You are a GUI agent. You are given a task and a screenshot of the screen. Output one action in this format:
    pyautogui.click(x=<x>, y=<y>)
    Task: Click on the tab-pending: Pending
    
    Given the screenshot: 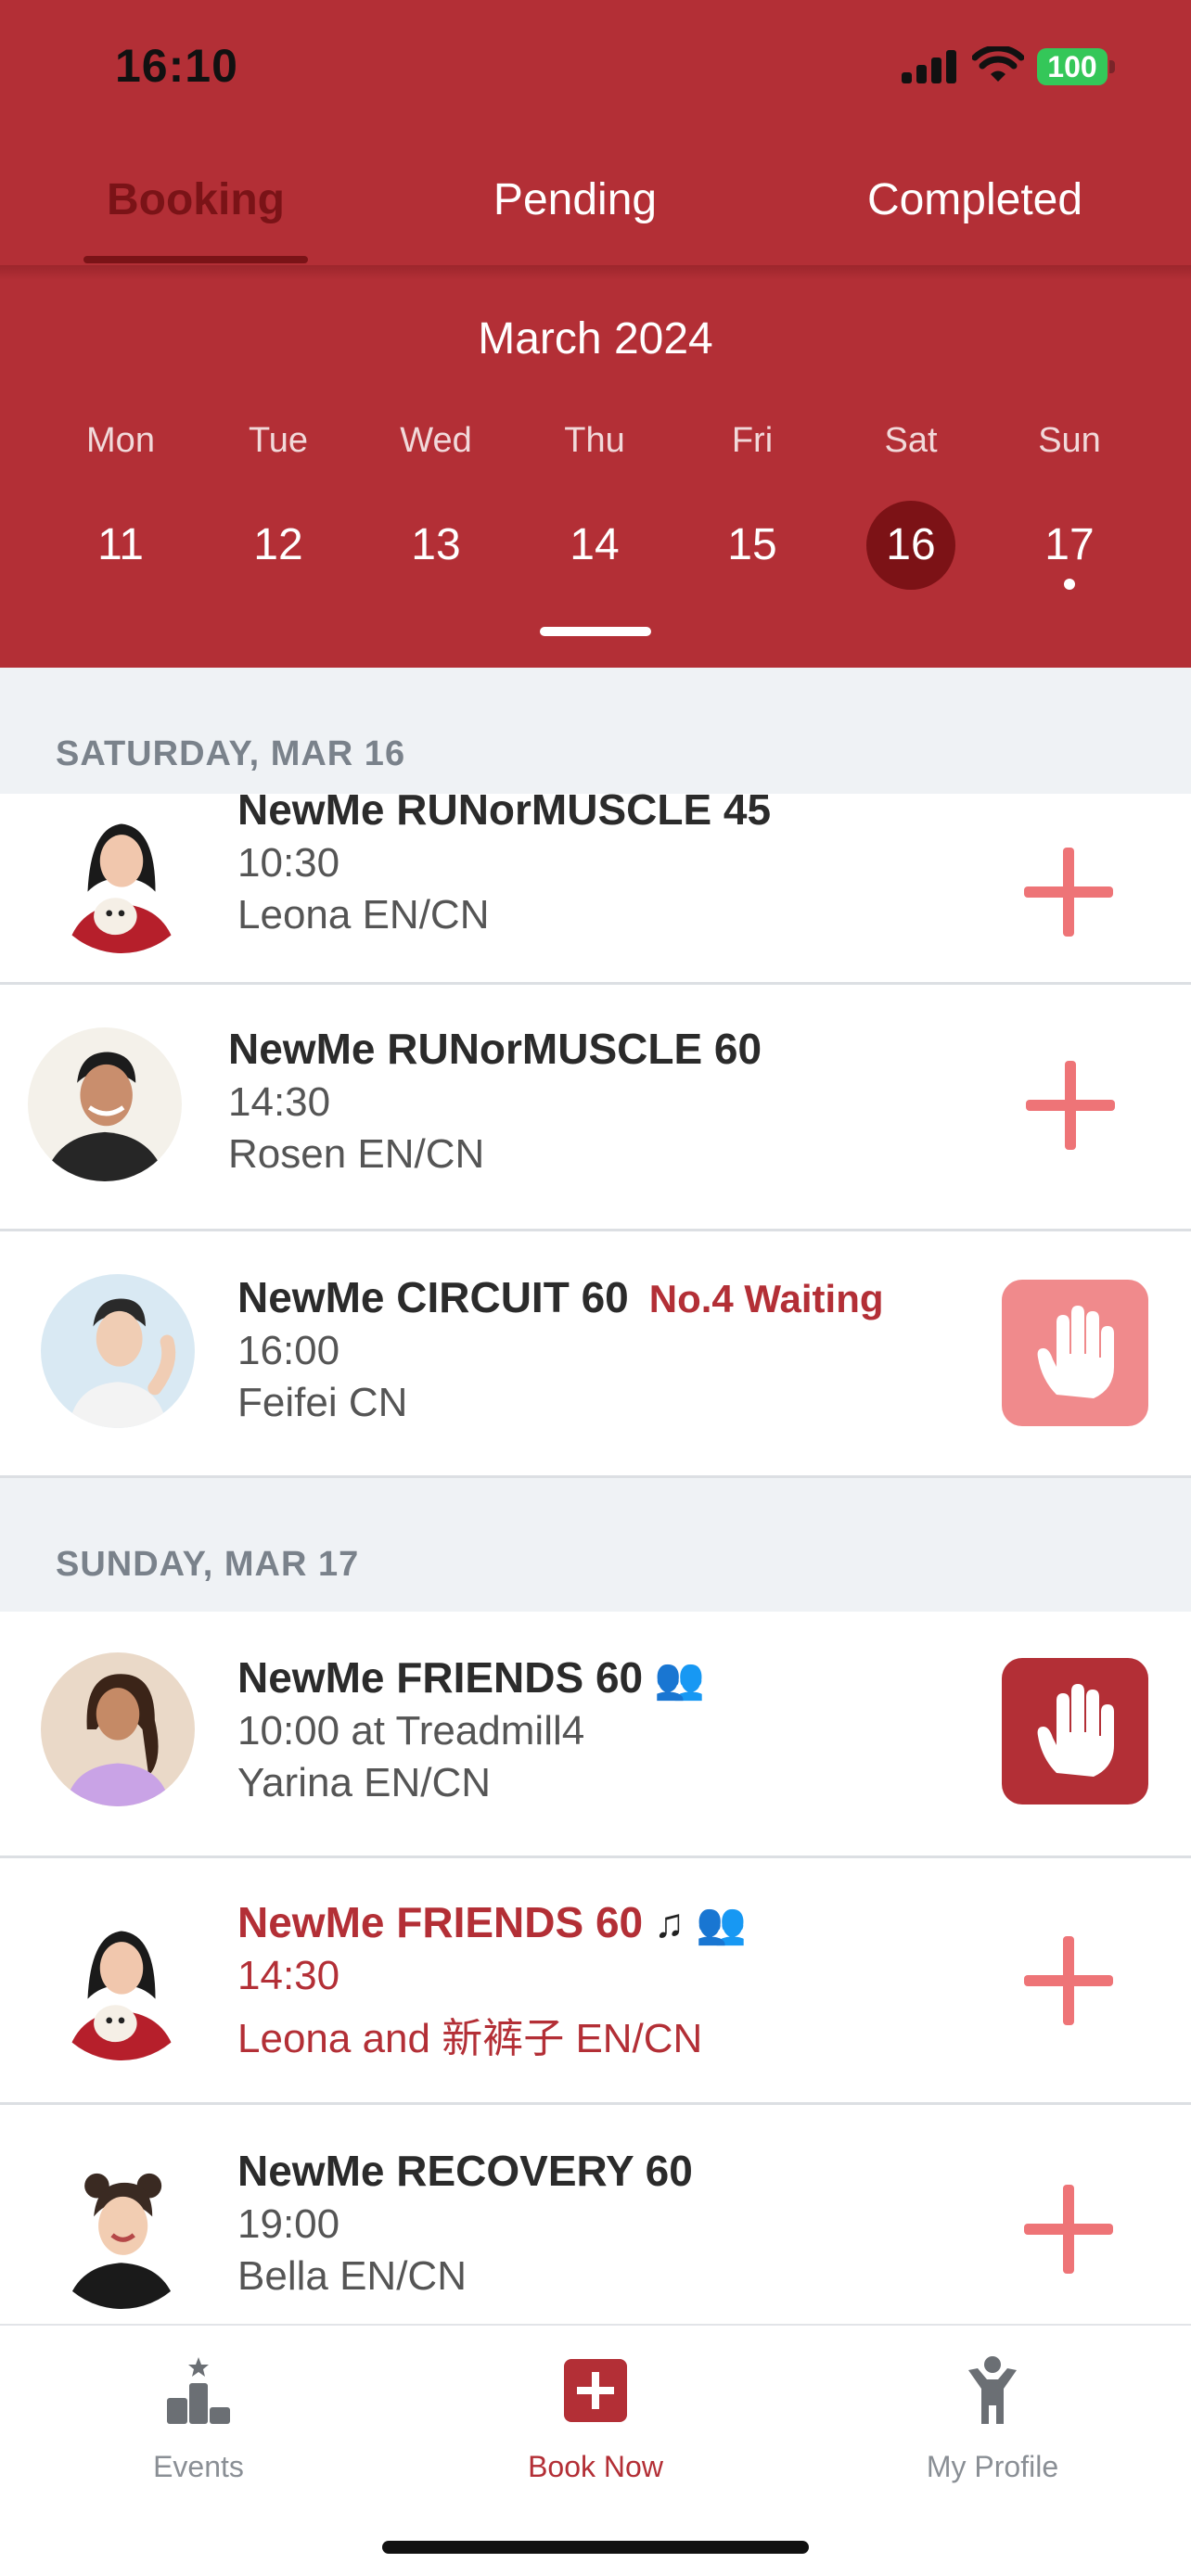 What is the action you would take?
    pyautogui.click(x=575, y=199)
    